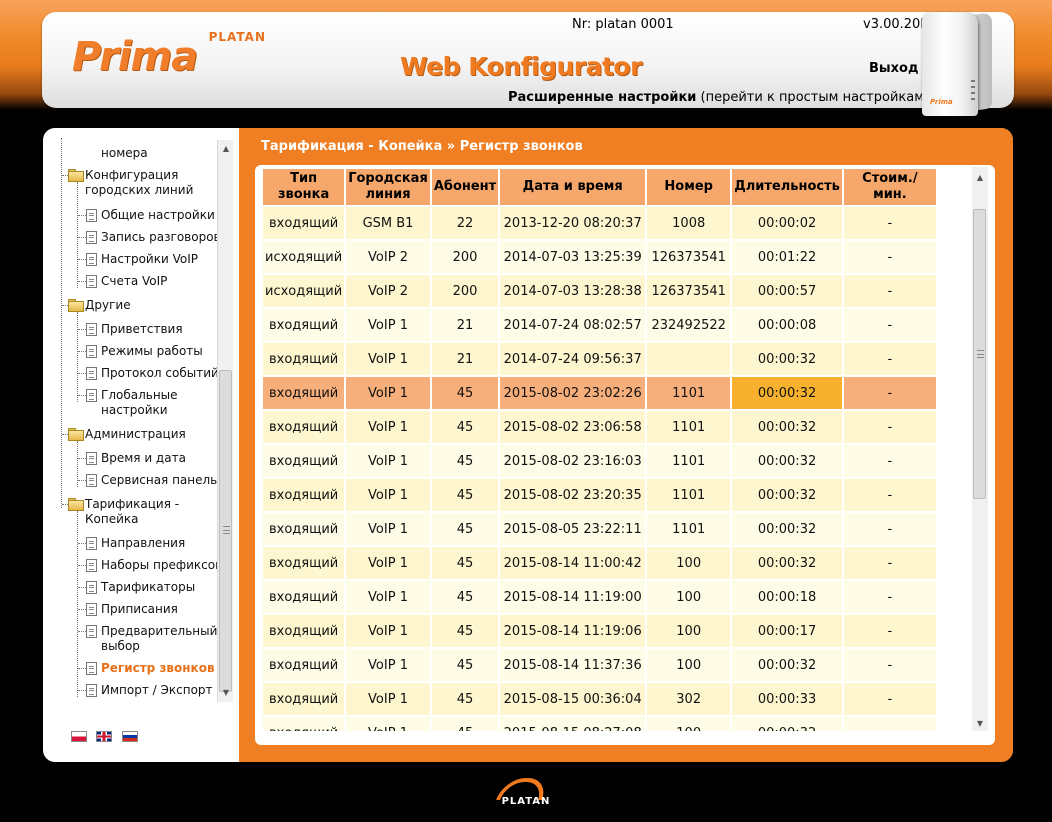  Describe the element at coordinates (139, 403) in the screenshot. I see `sidebar-item-глобальные-настройки: Глобальные настройки` at that location.